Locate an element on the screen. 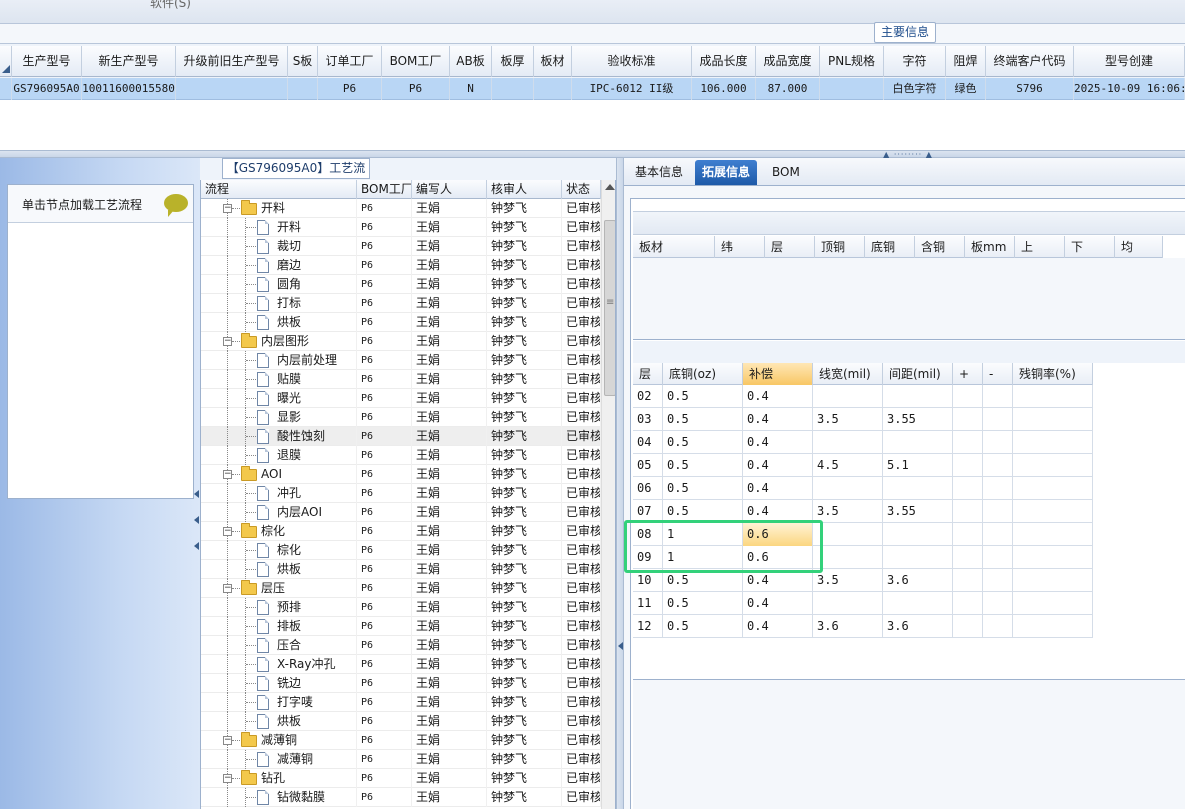 The height and width of the screenshot is (809, 1185). layer-cell: 02 is located at coordinates (648, 396).